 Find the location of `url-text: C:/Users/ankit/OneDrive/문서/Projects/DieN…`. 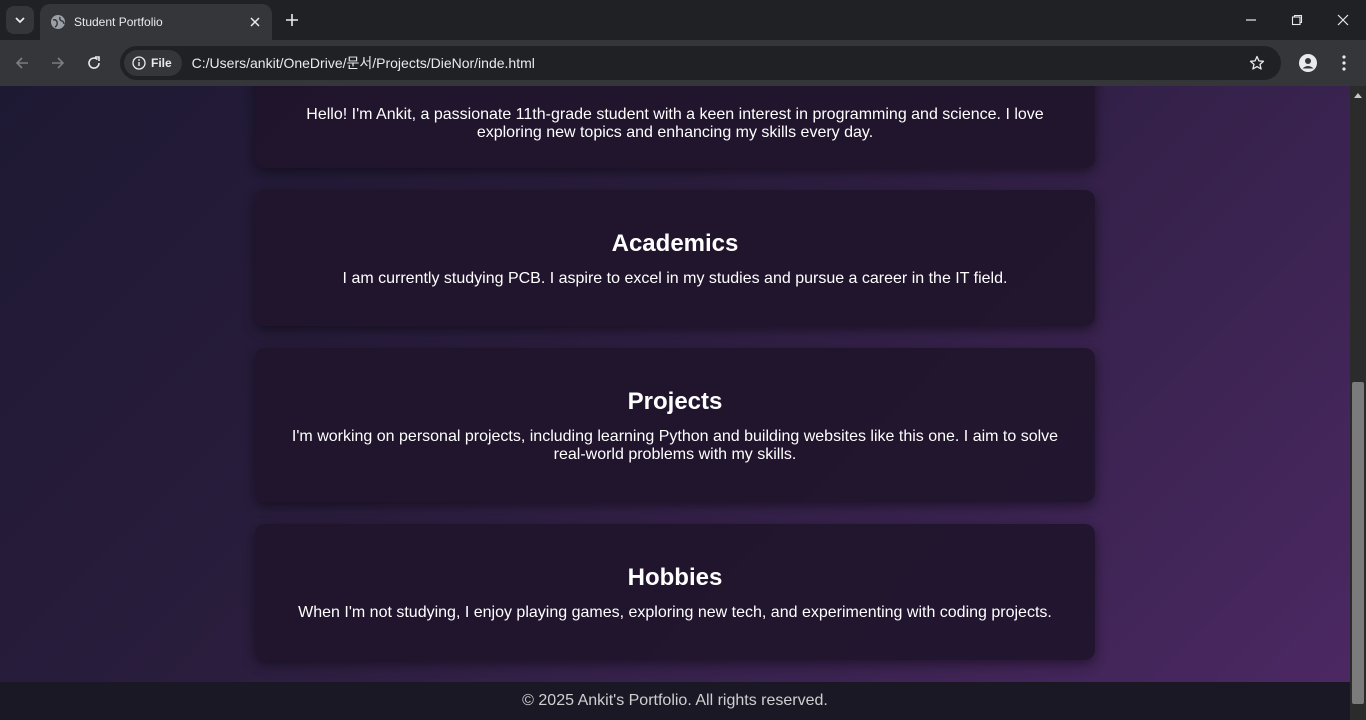

url-text: C:/Users/ankit/OneDrive/문서/Projects/DieN… is located at coordinates (363, 63).